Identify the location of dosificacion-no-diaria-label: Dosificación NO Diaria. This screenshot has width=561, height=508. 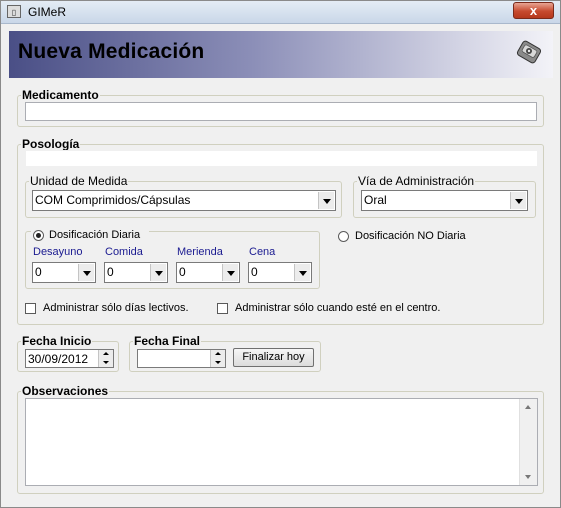
(410, 236).